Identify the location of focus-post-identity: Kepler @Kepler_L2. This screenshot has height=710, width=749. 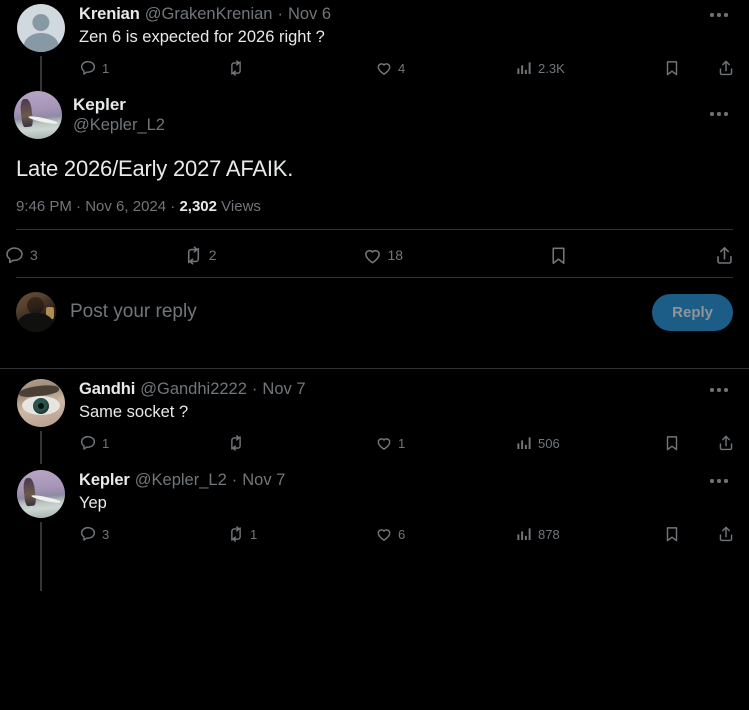
(113, 115).